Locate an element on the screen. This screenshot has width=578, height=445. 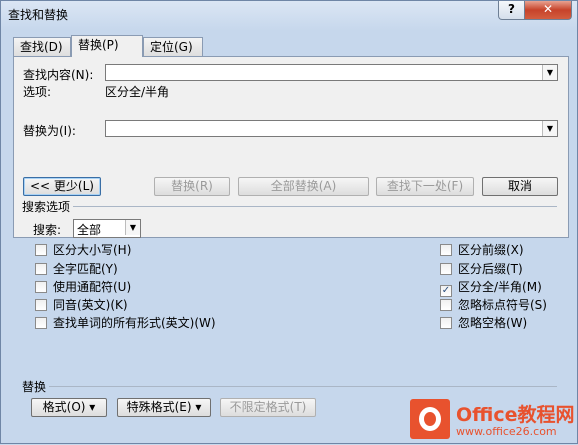
replace-all-button: 全部替换(A) is located at coordinates (303, 186).